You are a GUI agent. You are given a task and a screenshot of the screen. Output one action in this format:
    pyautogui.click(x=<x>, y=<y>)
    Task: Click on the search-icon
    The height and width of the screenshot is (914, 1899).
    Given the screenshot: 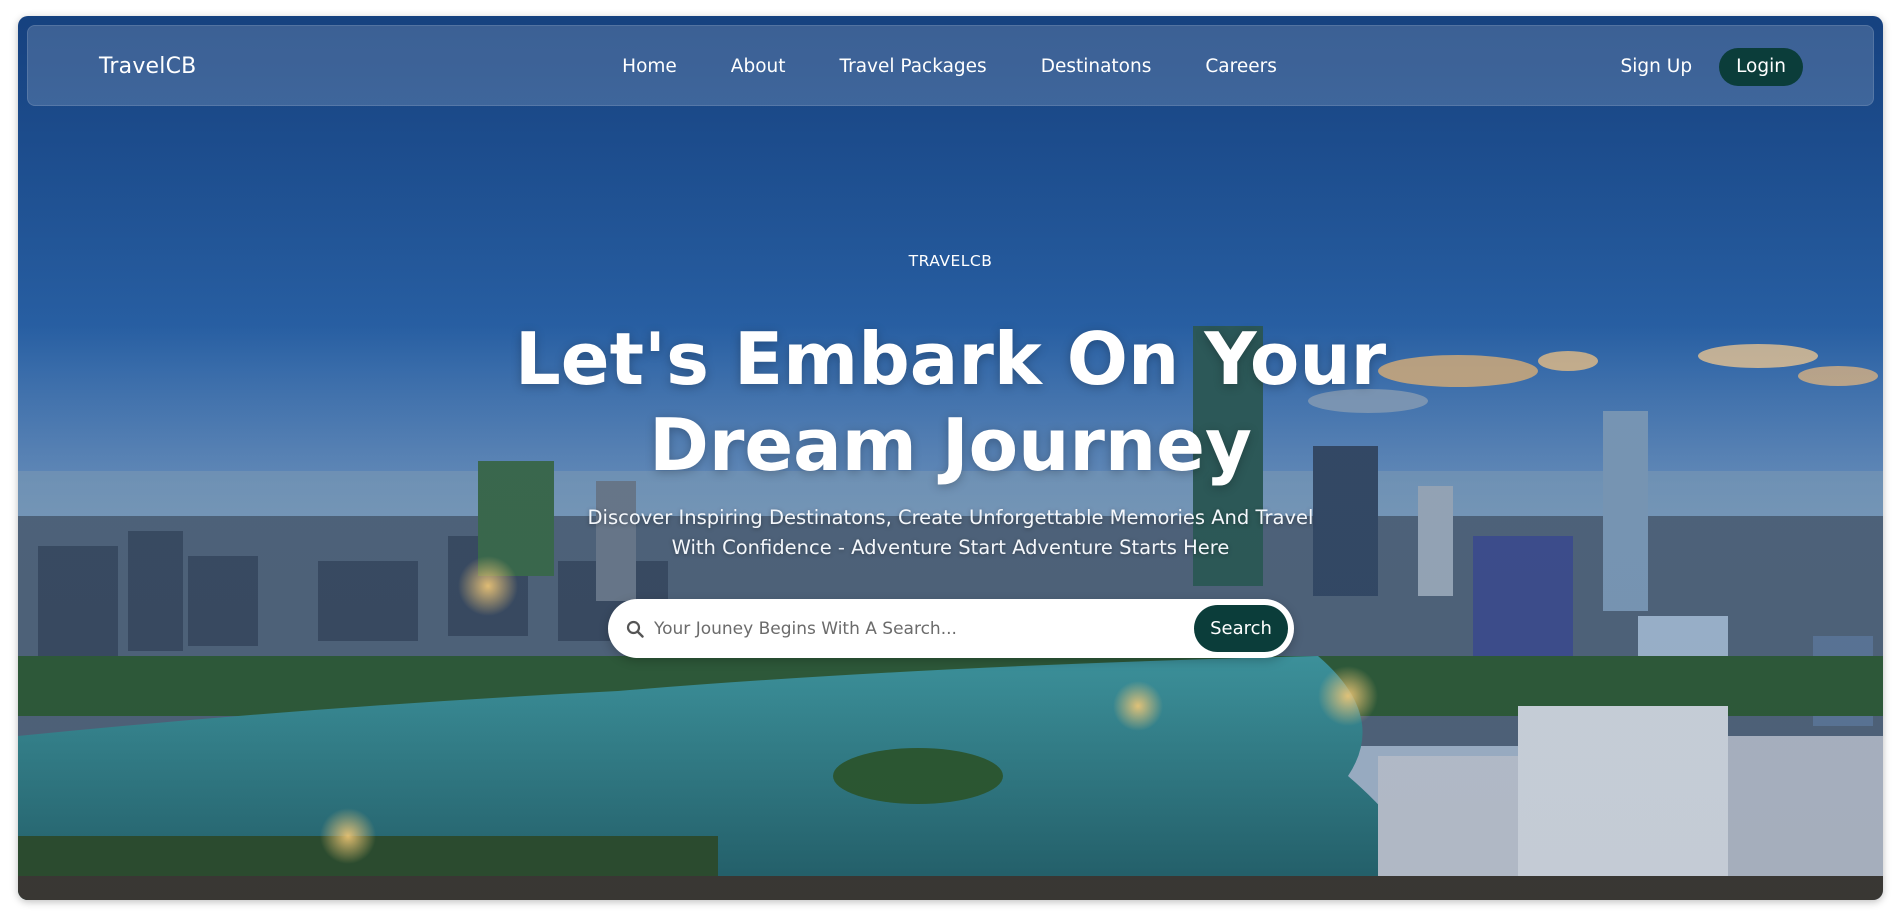 What is the action you would take?
    pyautogui.click(x=635, y=629)
    